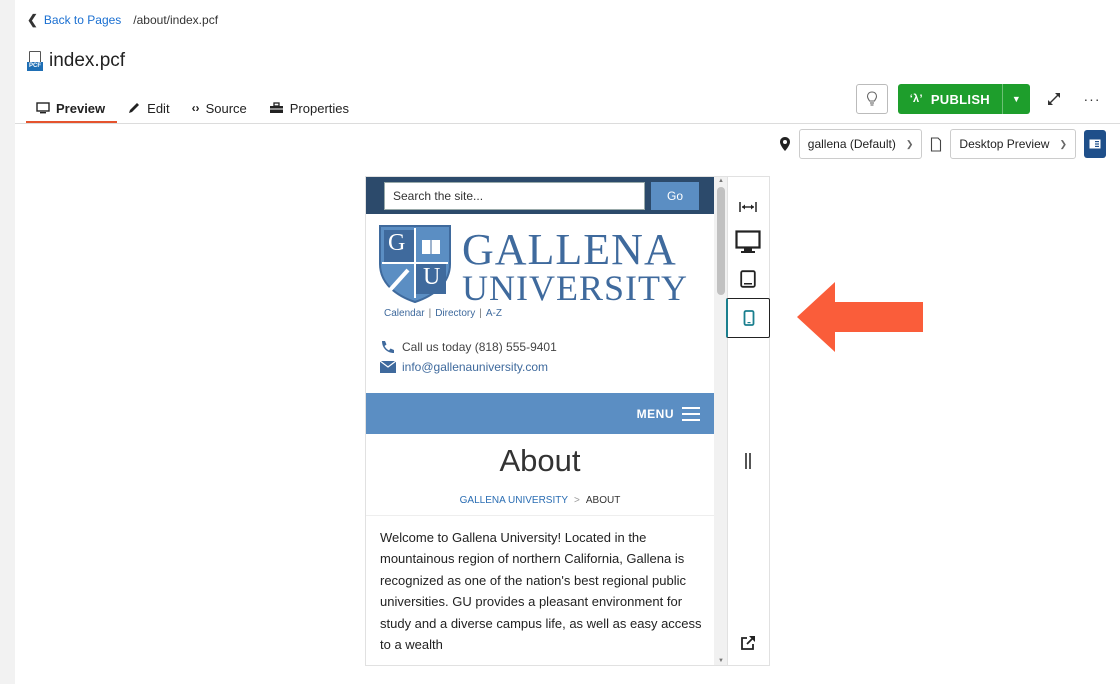 This screenshot has width=1120, height=684. I want to click on site-page-heading: About, so click(540, 460).